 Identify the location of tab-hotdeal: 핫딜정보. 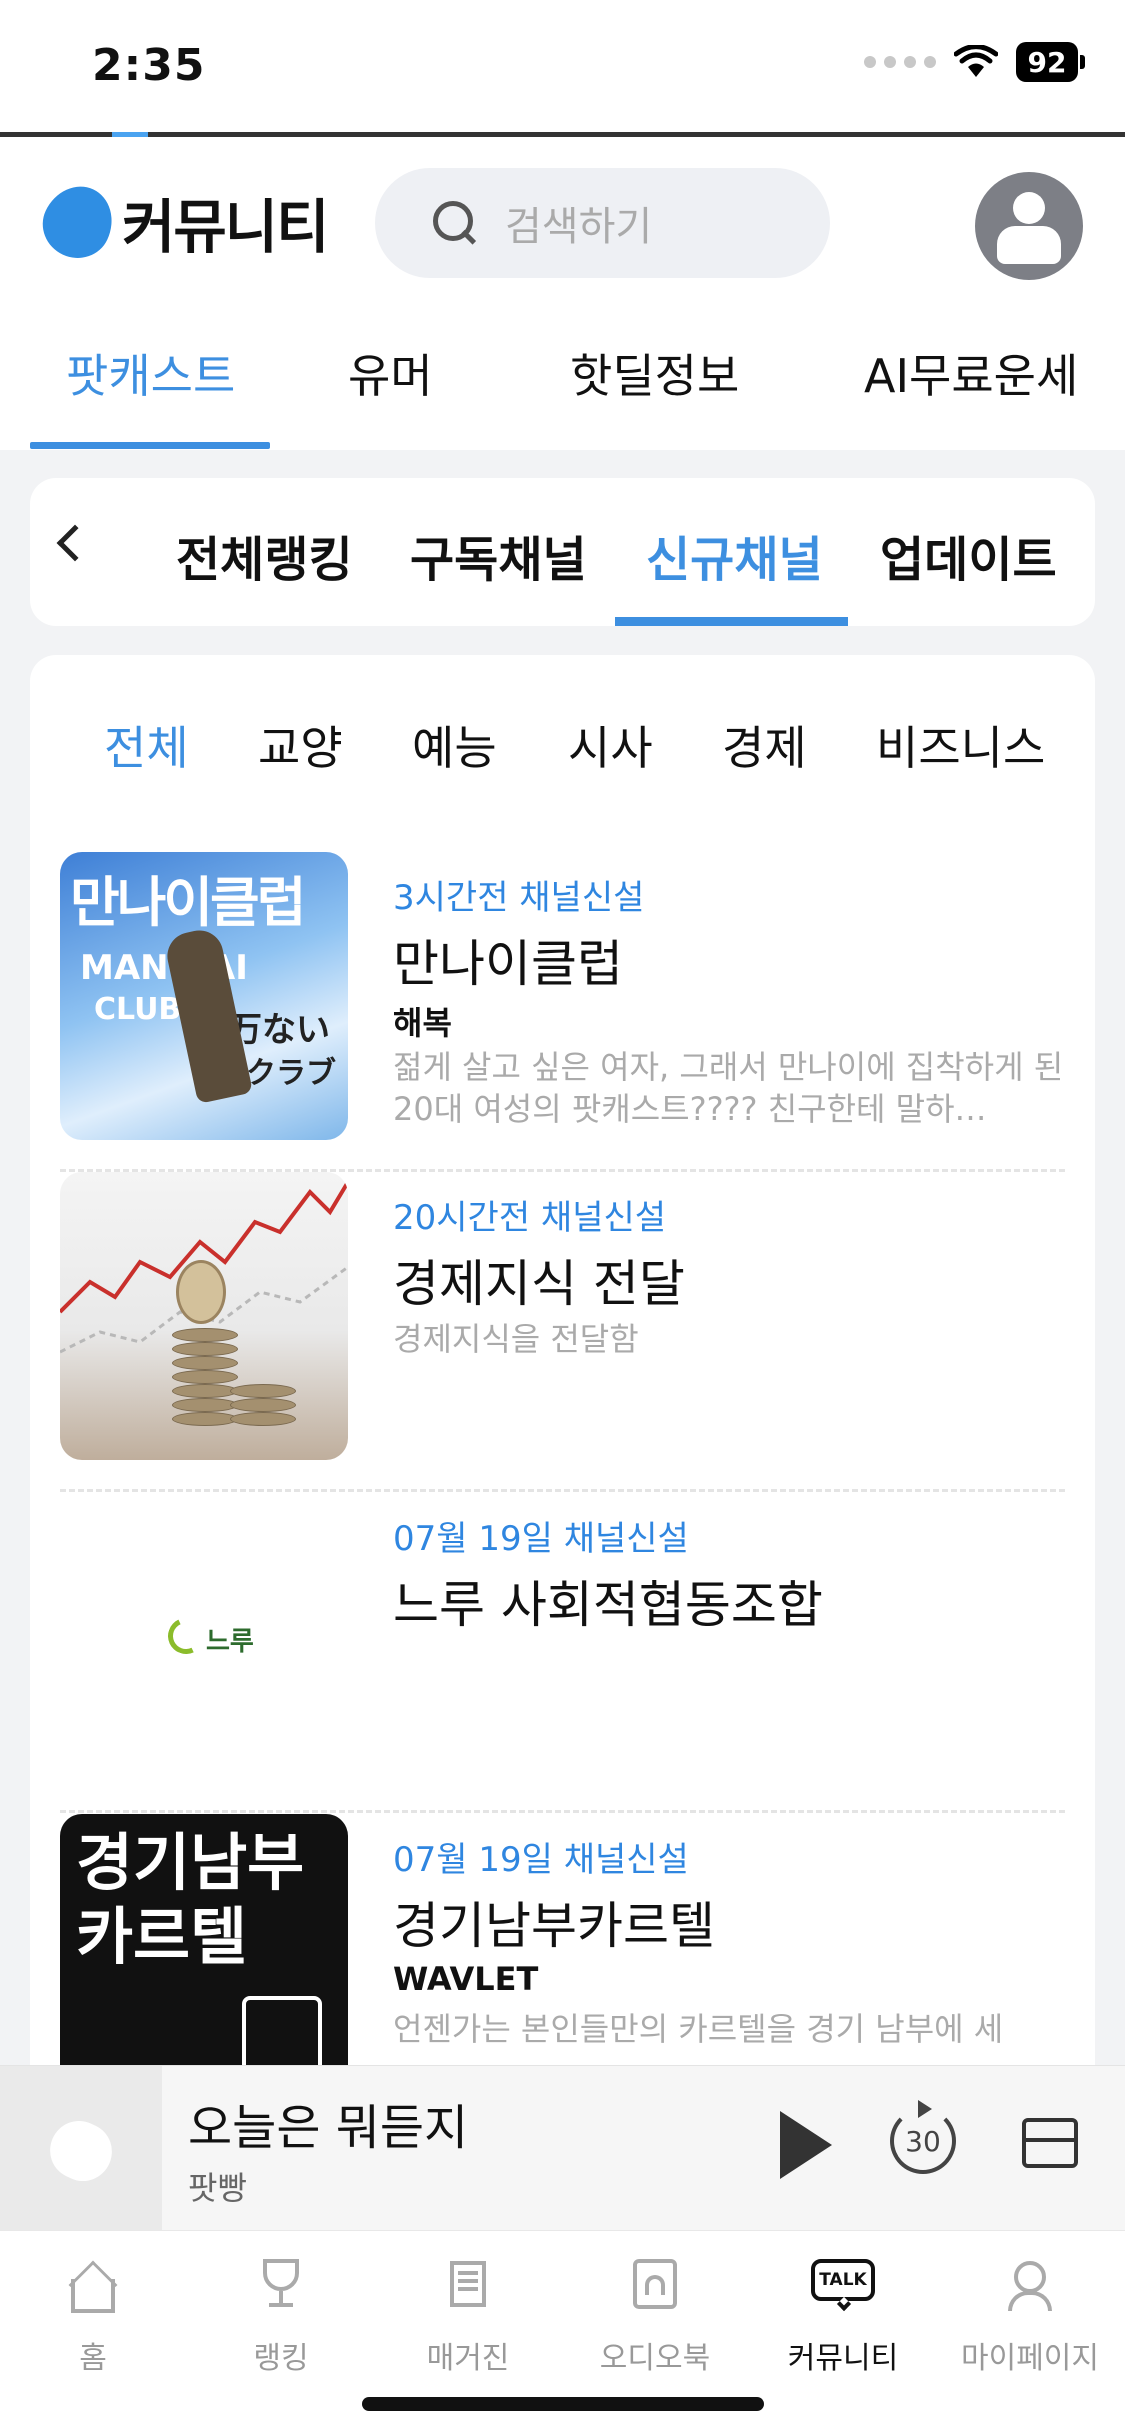
(654, 373).